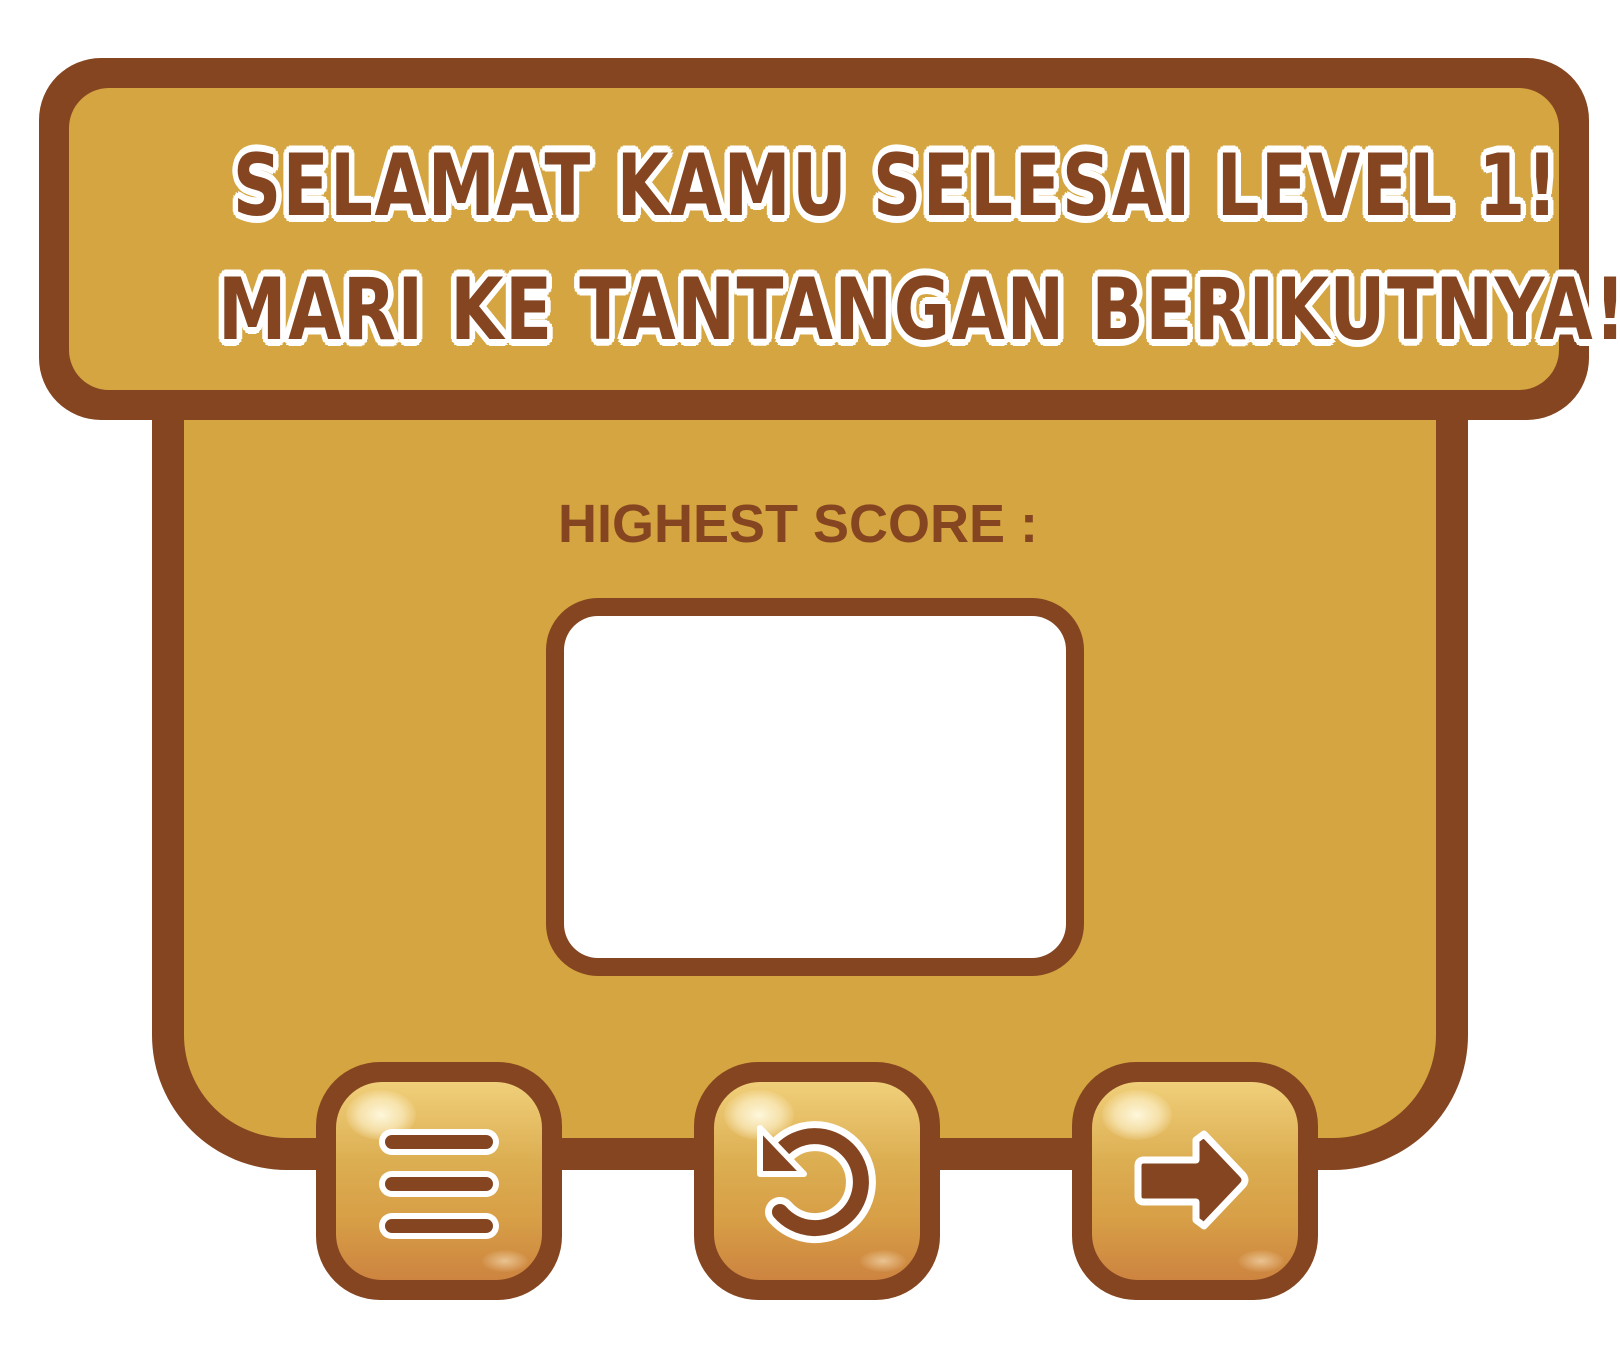 Image resolution: width=1620 pixels, height=1354 pixels. I want to click on highest-score-label-text: HIGHEST SCORE :, so click(798, 524).